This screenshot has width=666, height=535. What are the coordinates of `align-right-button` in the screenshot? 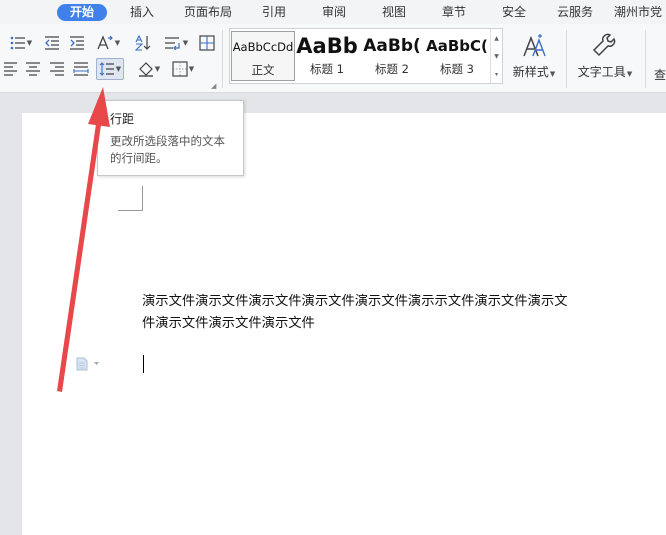 It's located at (57, 69).